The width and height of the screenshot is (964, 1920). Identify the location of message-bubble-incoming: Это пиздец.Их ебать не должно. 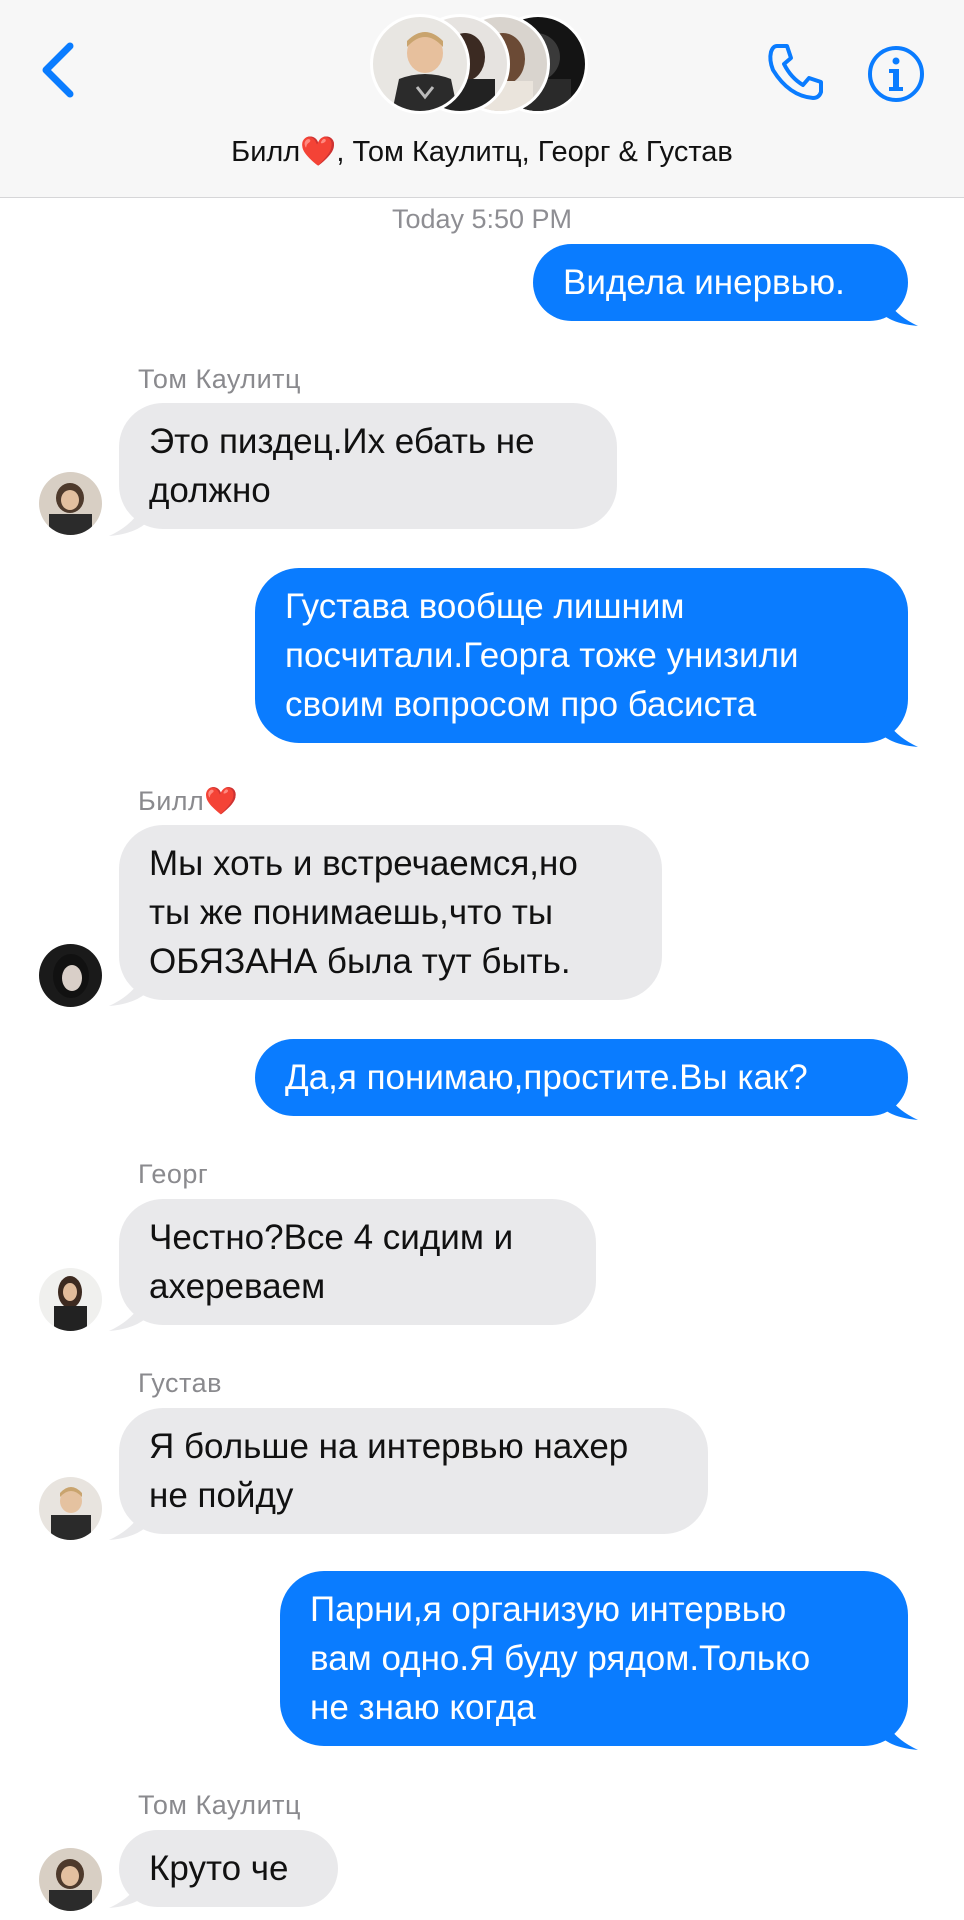
(368, 466).